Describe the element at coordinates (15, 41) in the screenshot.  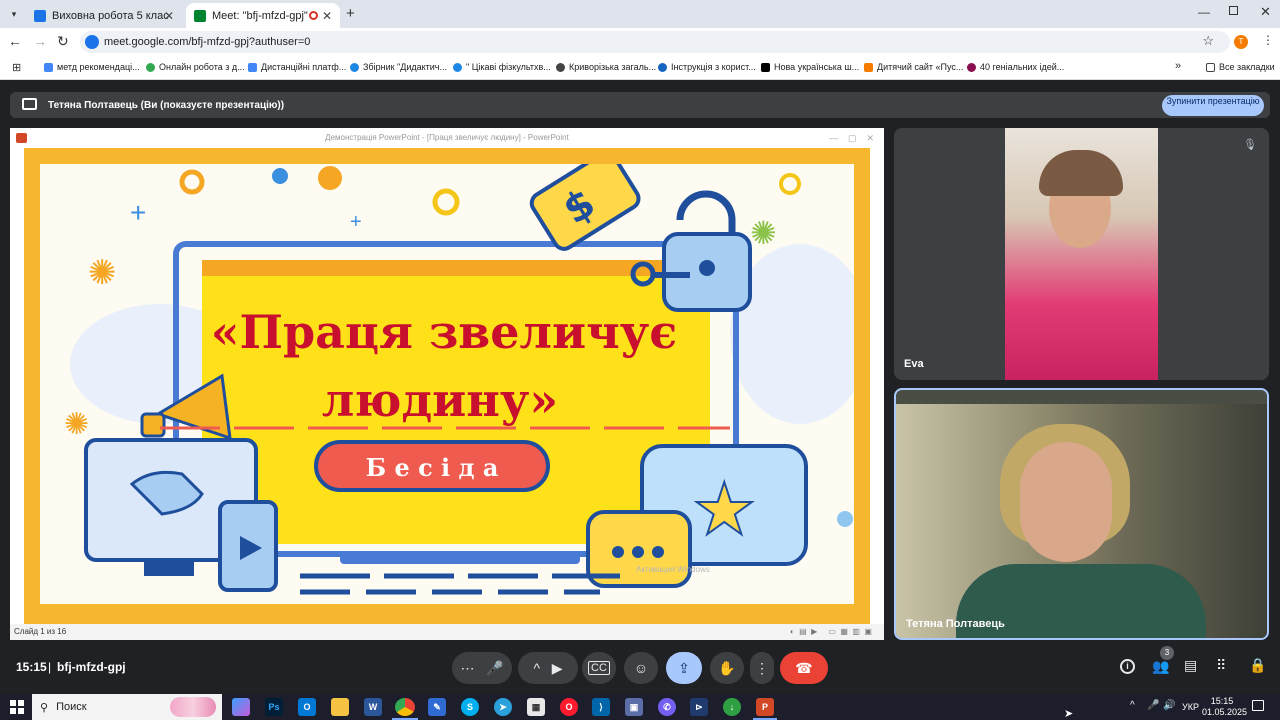
I see `back-icon: ←` at that location.